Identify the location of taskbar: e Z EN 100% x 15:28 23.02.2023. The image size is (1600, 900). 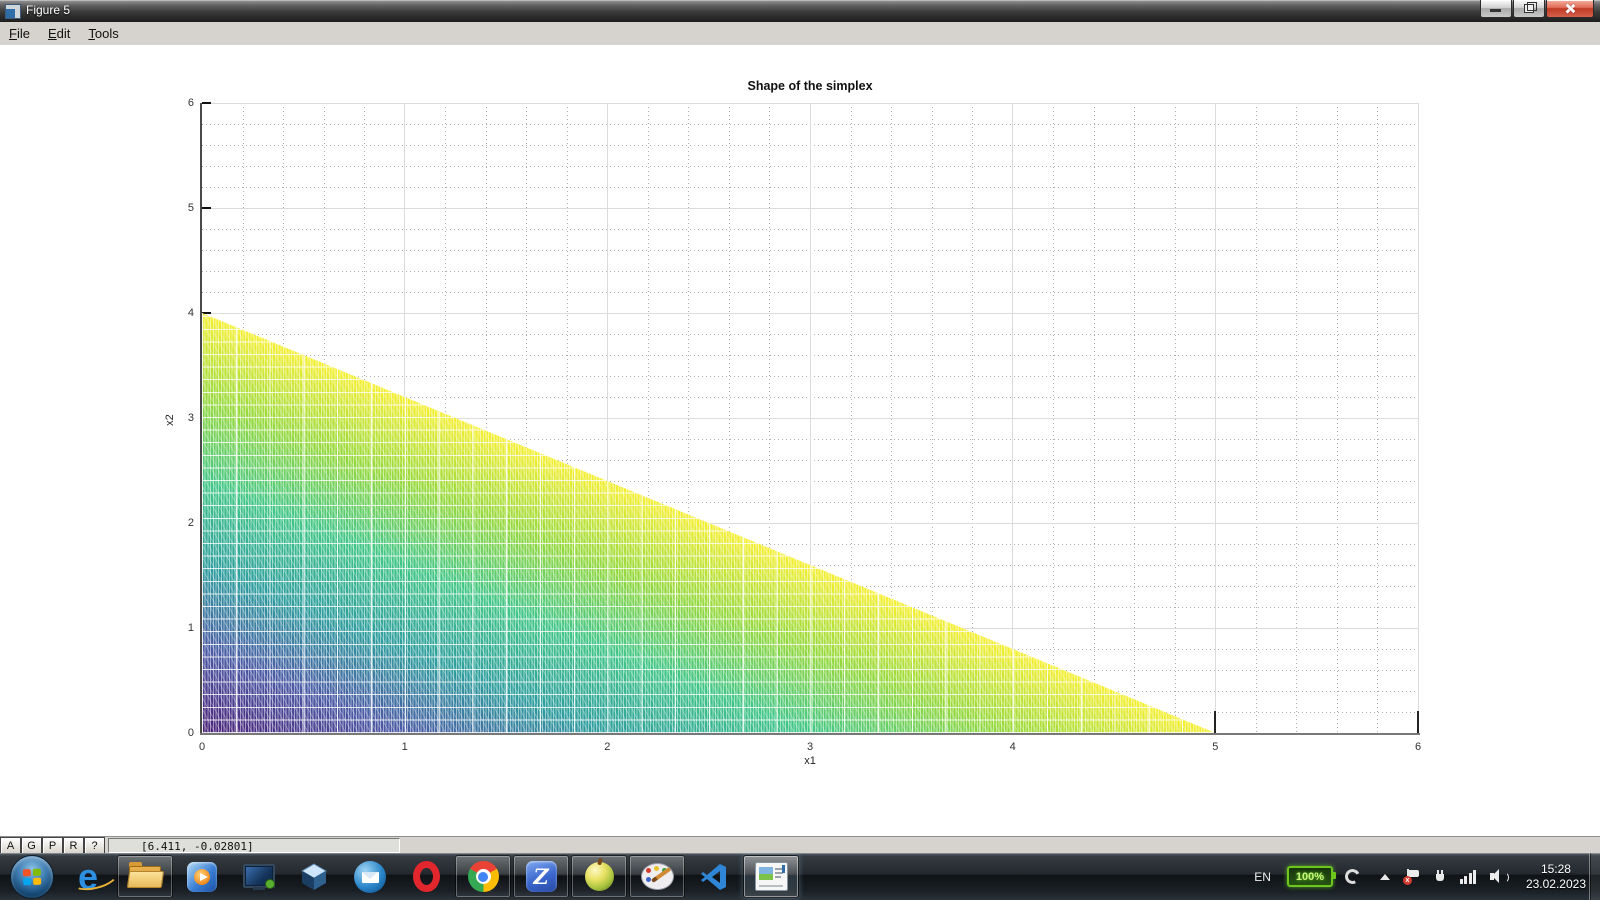
(800, 876).